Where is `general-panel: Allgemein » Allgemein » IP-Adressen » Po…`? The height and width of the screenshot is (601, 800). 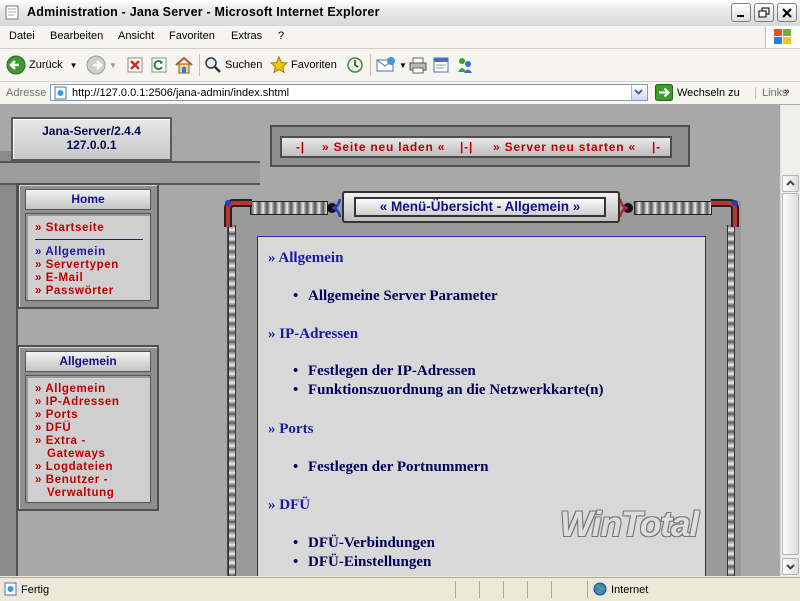 general-panel: Allgemein » Allgemein » IP-Adressen » Po… is located at coordinates (88, 428).